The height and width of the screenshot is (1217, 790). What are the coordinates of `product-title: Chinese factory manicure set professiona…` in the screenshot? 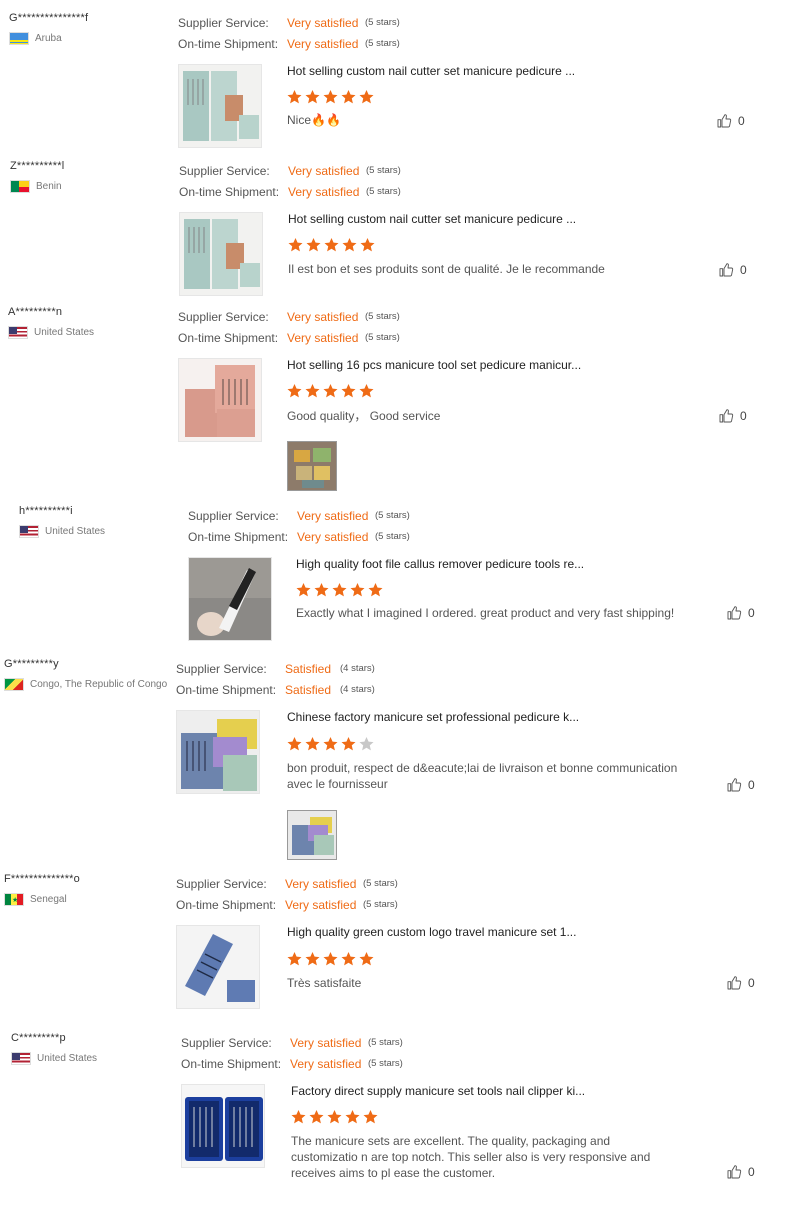 It's located at (433, 717).